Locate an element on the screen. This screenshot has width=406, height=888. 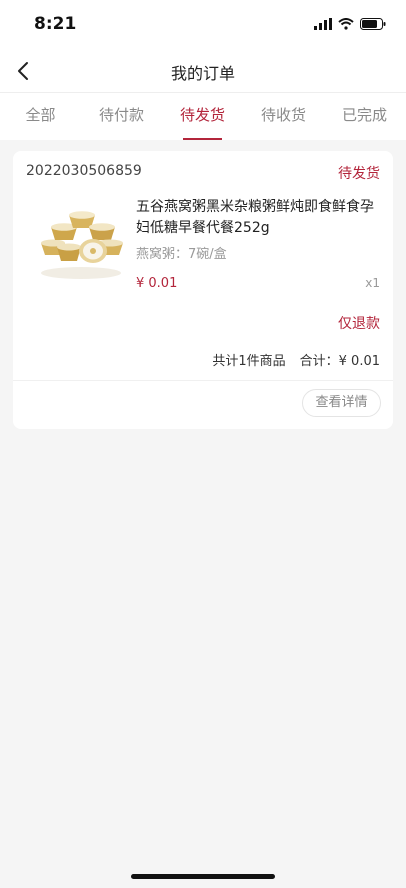
refund-type-label: 仅退款 is located at coordinates (359, 324).